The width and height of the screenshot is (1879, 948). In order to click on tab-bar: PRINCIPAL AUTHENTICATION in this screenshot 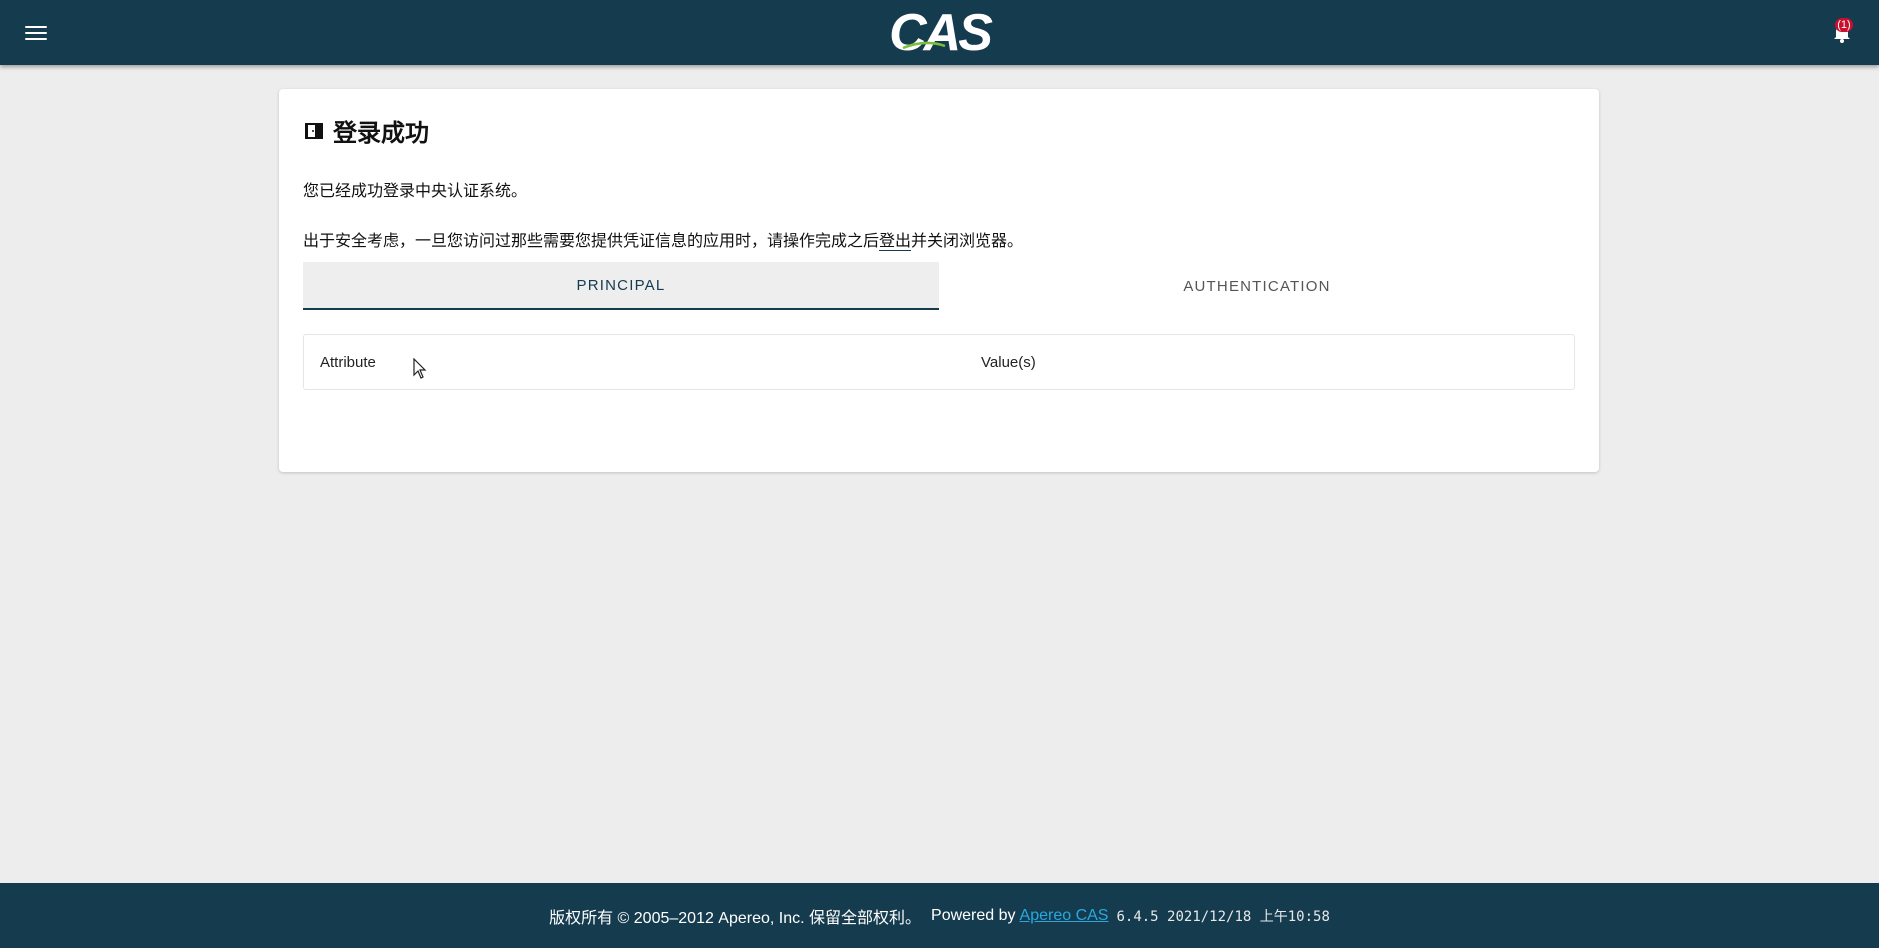, I will do `click(939, 286)`.